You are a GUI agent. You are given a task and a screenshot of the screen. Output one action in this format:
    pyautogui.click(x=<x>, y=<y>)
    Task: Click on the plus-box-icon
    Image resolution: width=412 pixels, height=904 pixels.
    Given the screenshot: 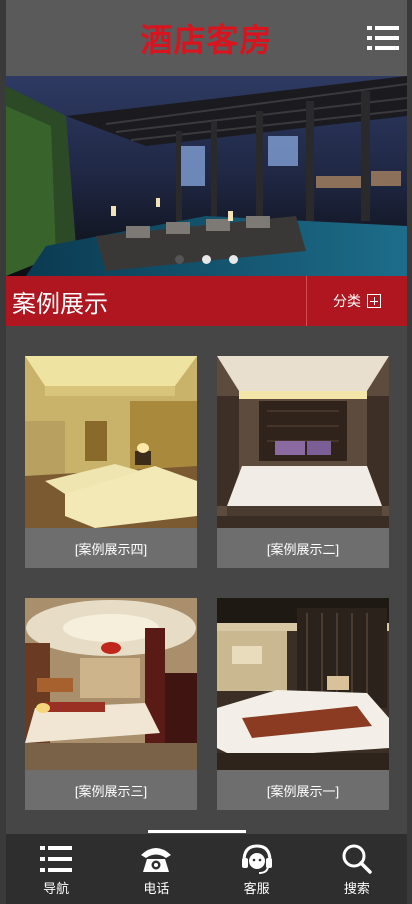 What is the action you would take?
    pyautogui.click(x=374, y=301)
    